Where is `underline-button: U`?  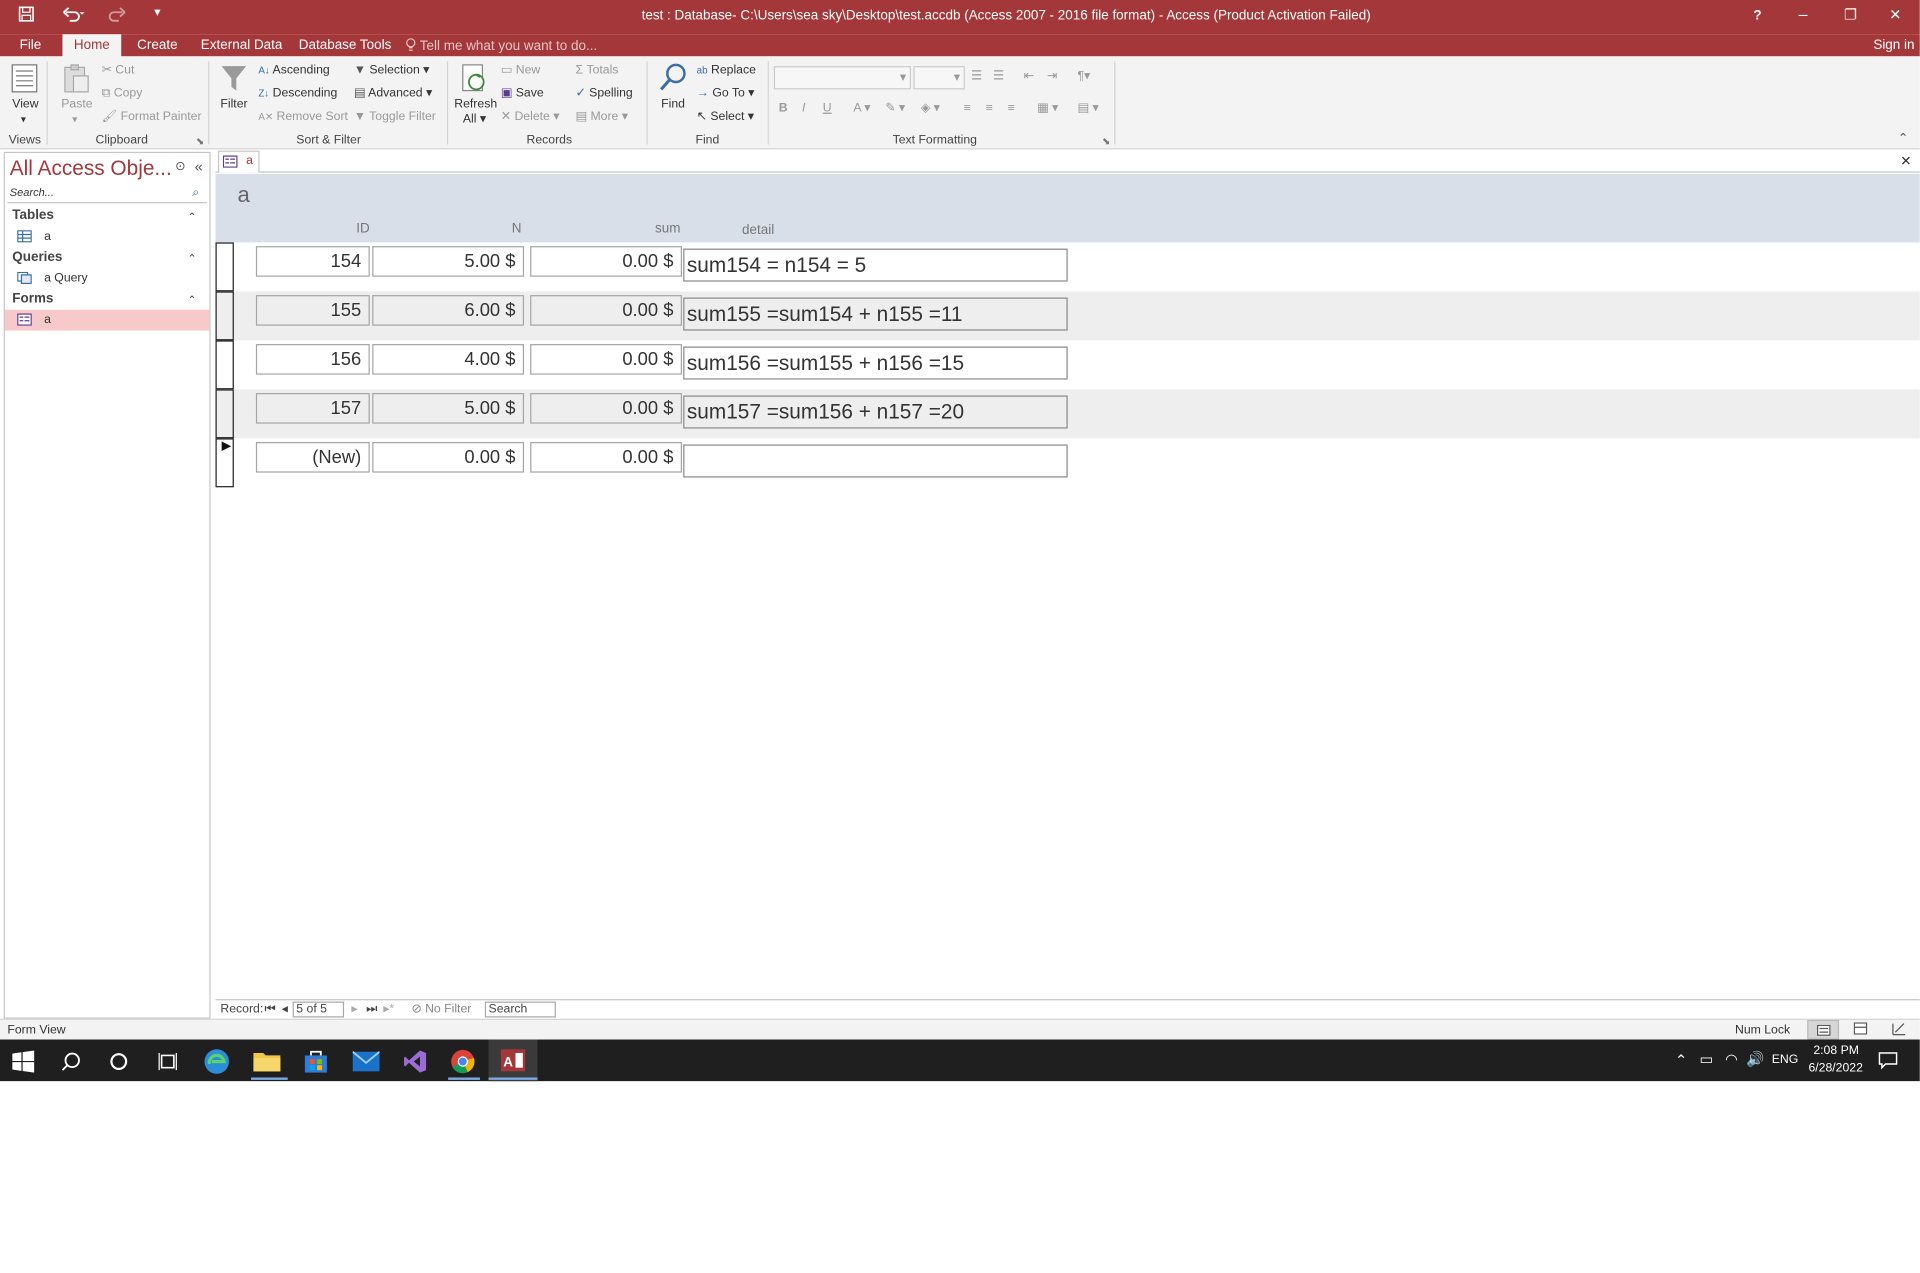
underline-button: U is located at coordinates (827, 109).